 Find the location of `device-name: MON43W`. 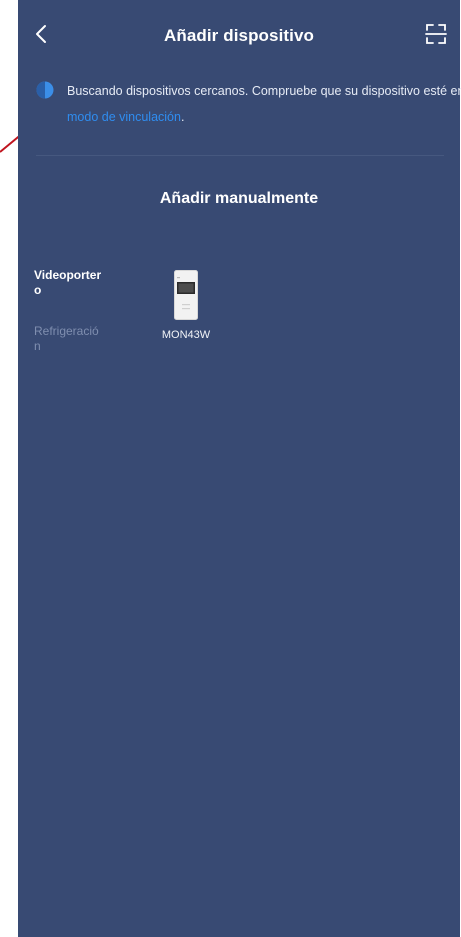

device-name: MON43W is located at coordinates (186, 335).